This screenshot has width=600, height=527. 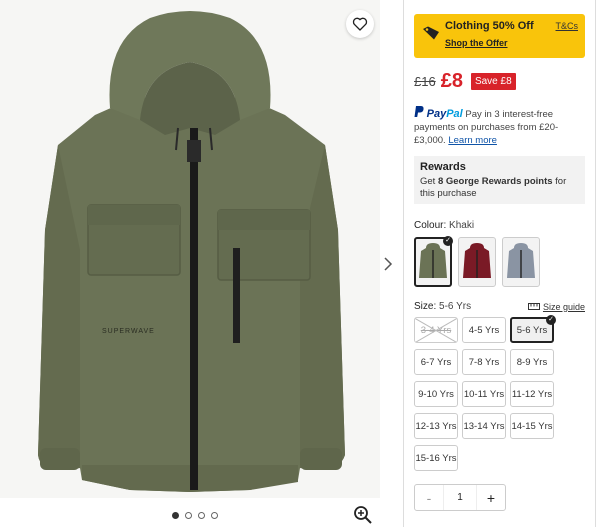 What do you see at coordinates (533, 306) in the screenshot?
I see `ruler-icon` at bounding box center [533, 306].